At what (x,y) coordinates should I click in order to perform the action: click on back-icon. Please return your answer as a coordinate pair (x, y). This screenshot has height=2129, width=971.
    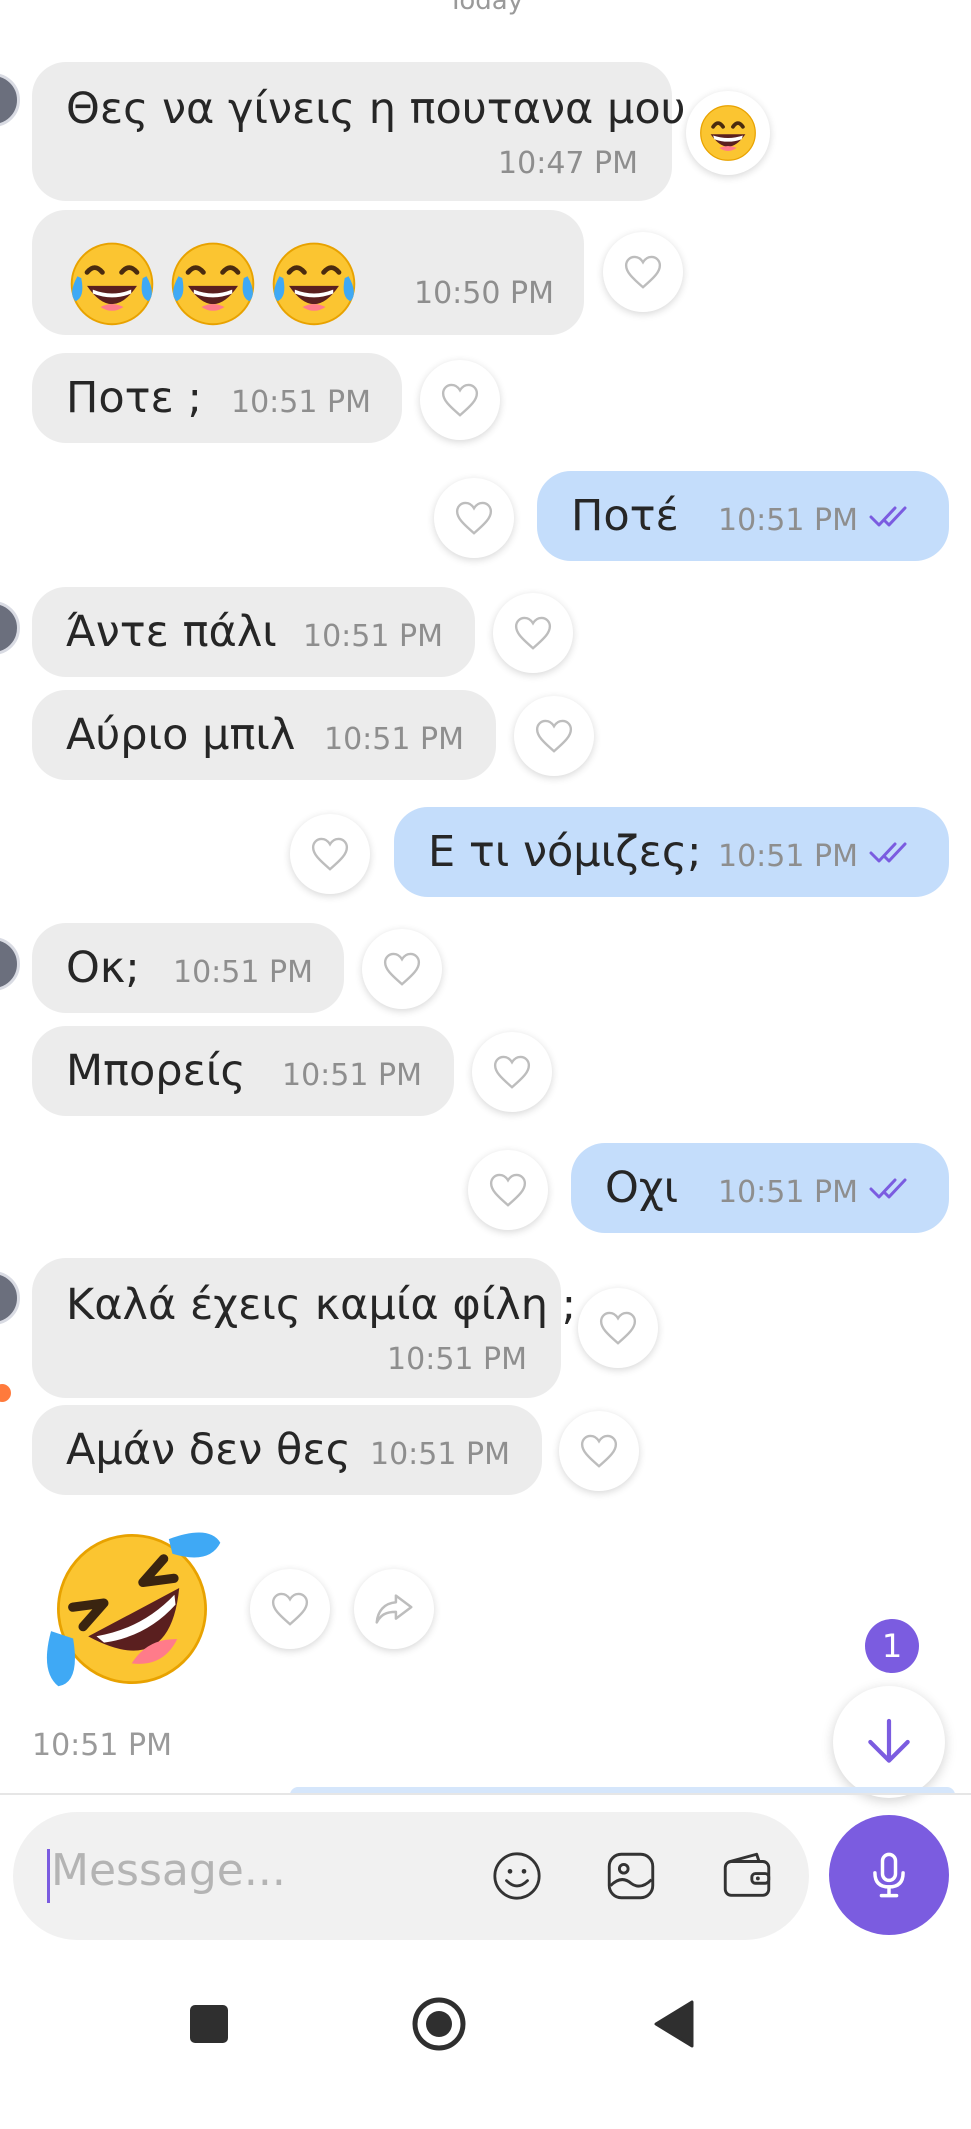
    Looking at the image, I should click on (674, 2024).